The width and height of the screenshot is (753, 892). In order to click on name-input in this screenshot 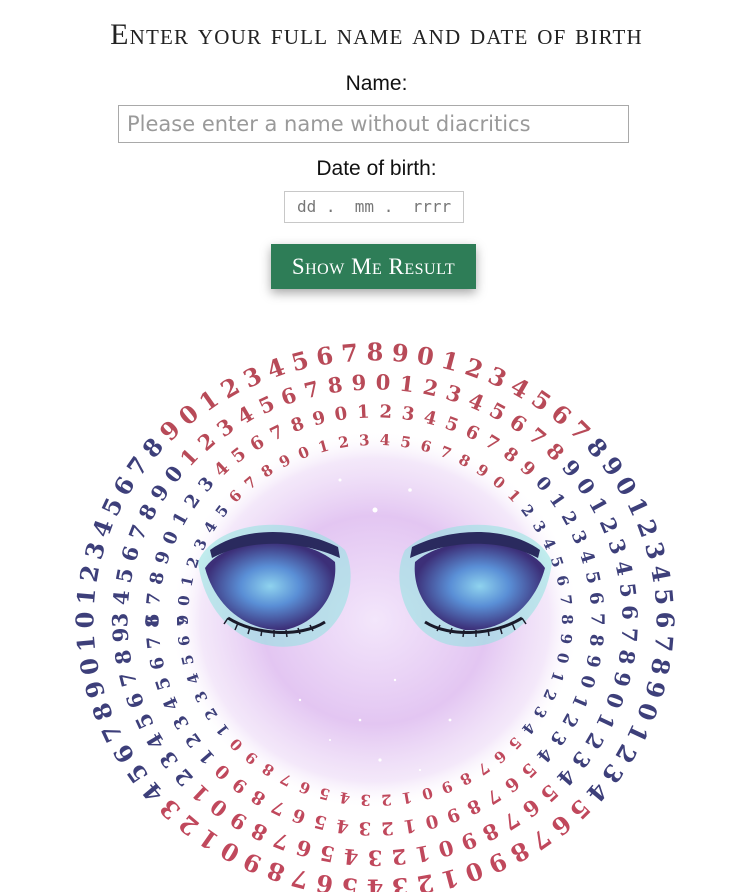, I will do `click(373, 124)`.